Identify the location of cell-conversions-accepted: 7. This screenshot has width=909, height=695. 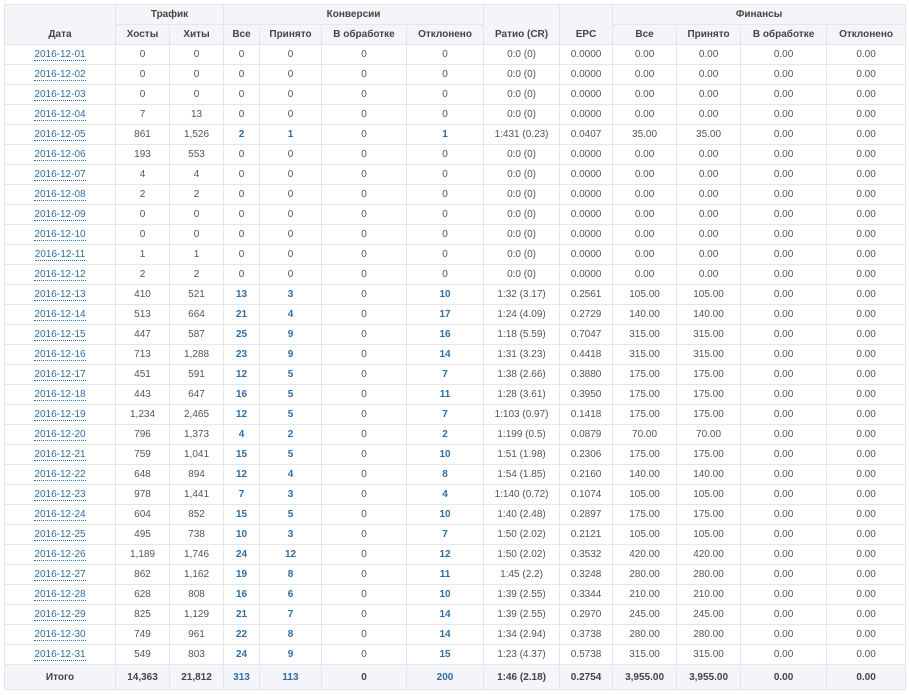
(290, 614).